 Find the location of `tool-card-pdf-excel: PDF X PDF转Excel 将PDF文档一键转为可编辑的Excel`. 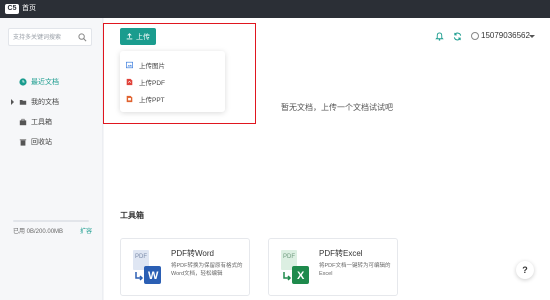

tool-card-pdf-excel: PDF X PDF转Excel 将PDF文档一键转为可编辑的Excel is located at coordinates (333, 267).